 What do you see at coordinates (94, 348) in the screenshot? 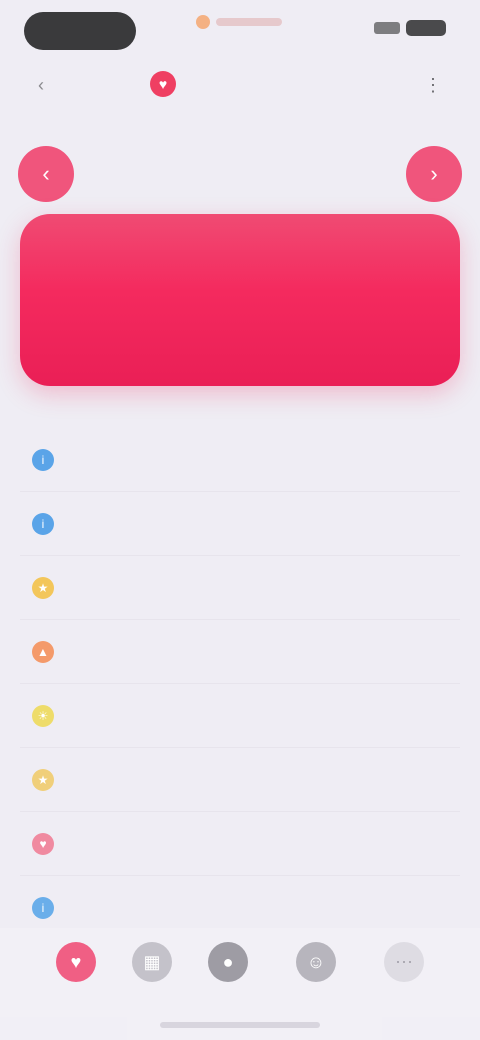
I see `hero-label-bottom` at bounding box center [94, 348].